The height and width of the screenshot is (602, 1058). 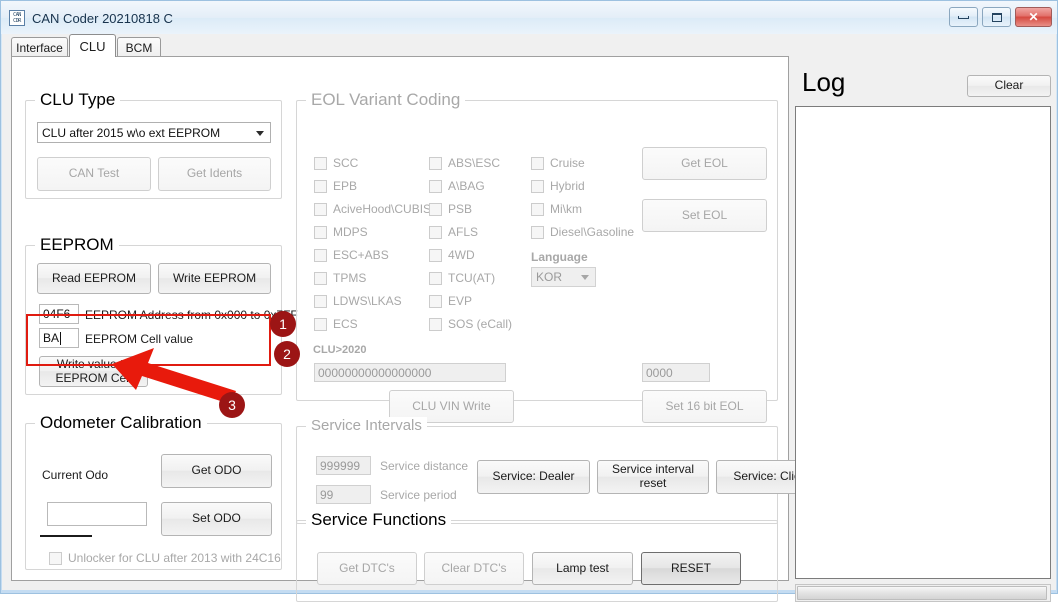 I want to click on service-distance-input: 999999, so click(x=343, y=465).